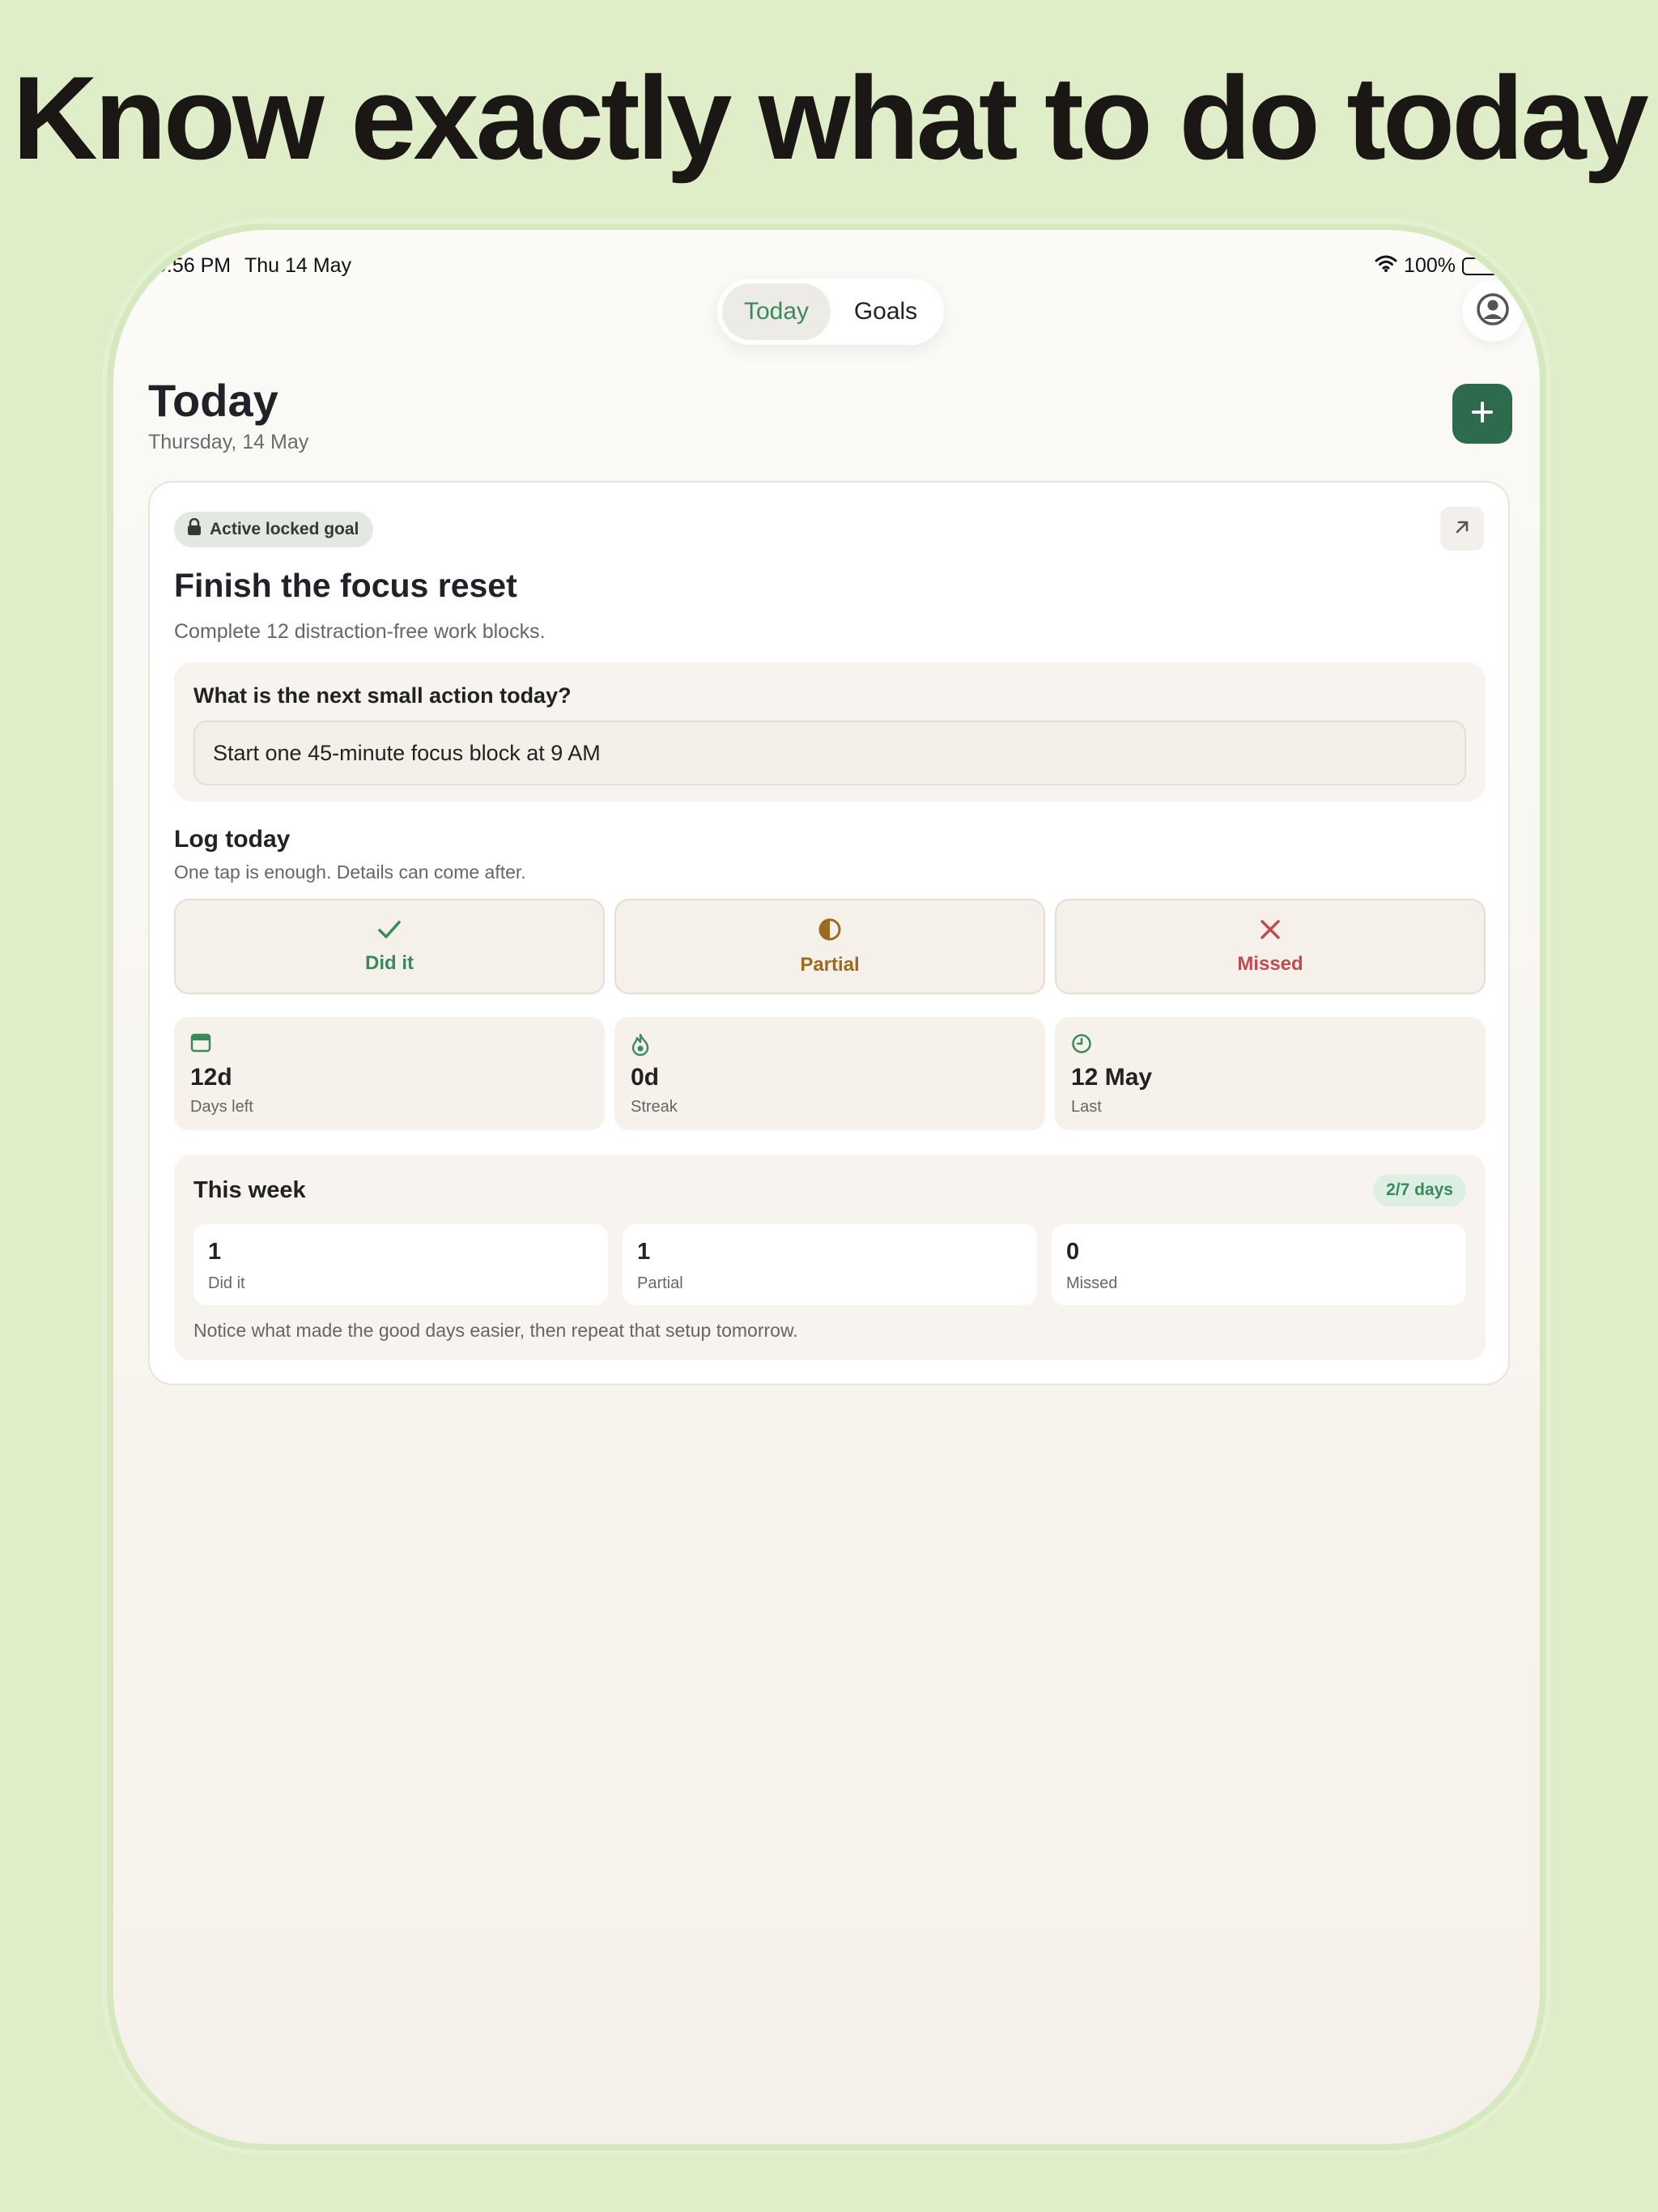  Describe the element at coordinates (382, 695) in the screenshot. I see `next-action-question: What is the next small action today?` at that location.